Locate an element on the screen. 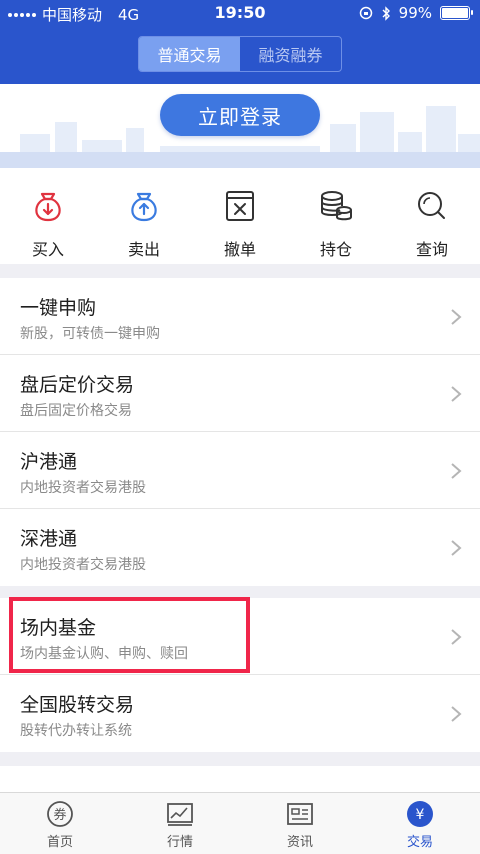 Image resolution: width=480 pixels, height=854 pixels. list-item-subtitle: 盘后固定价格交易 is located at coordinates (76, 411).